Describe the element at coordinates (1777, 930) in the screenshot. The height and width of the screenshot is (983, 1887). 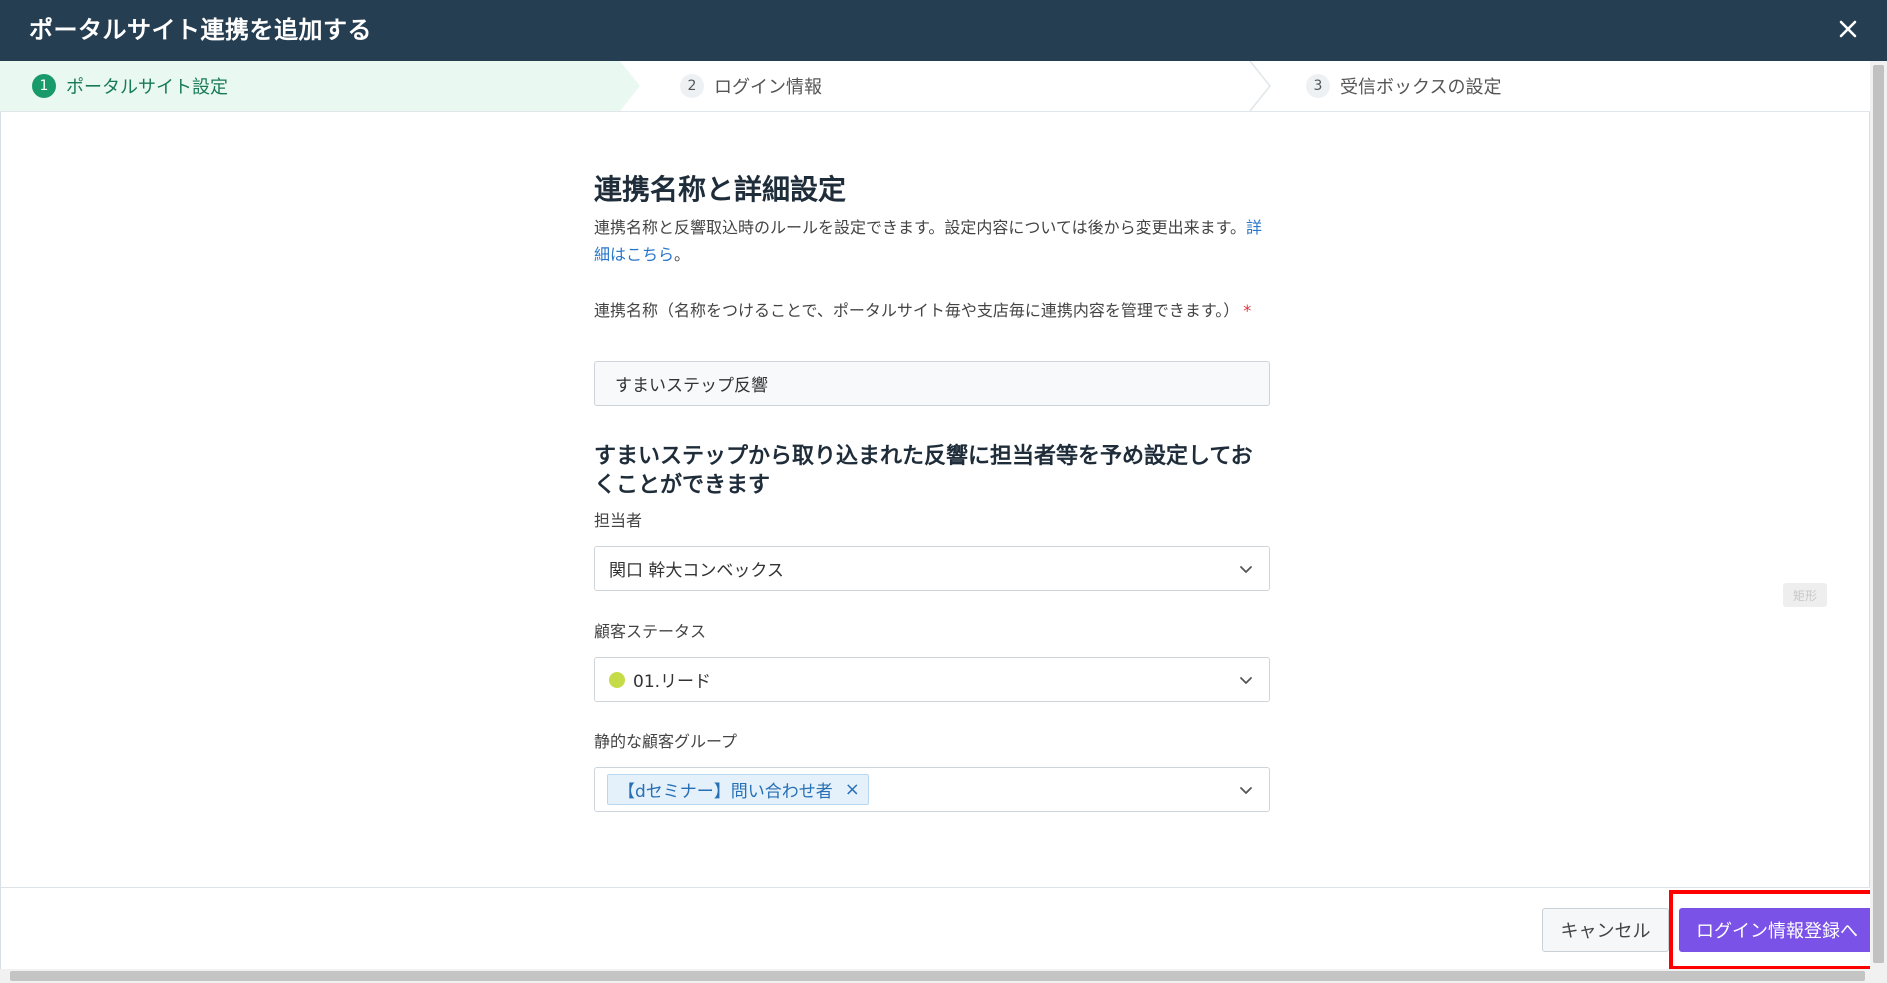
I see `next-login-info-button: ログイン情報登録へ` at that location.